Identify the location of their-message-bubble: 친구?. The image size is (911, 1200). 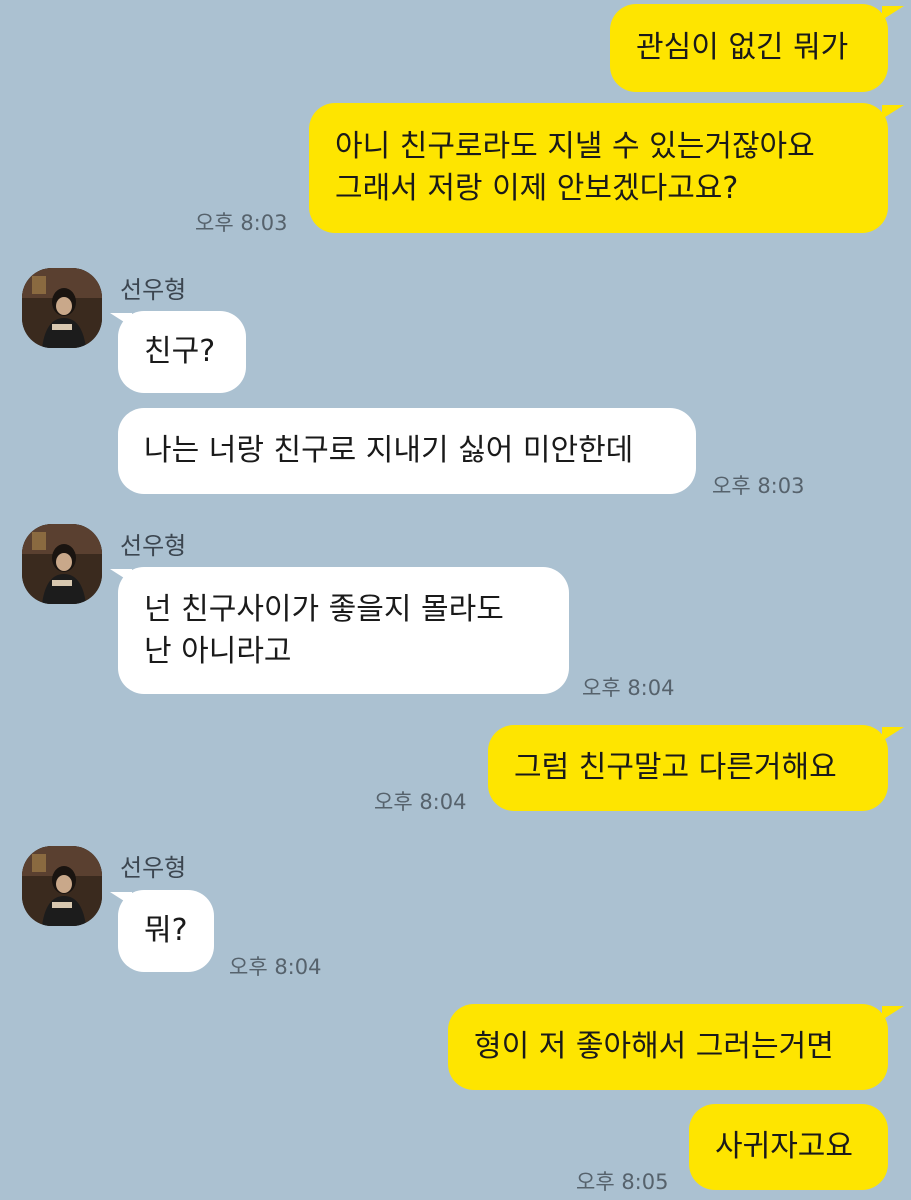
(182, 352).